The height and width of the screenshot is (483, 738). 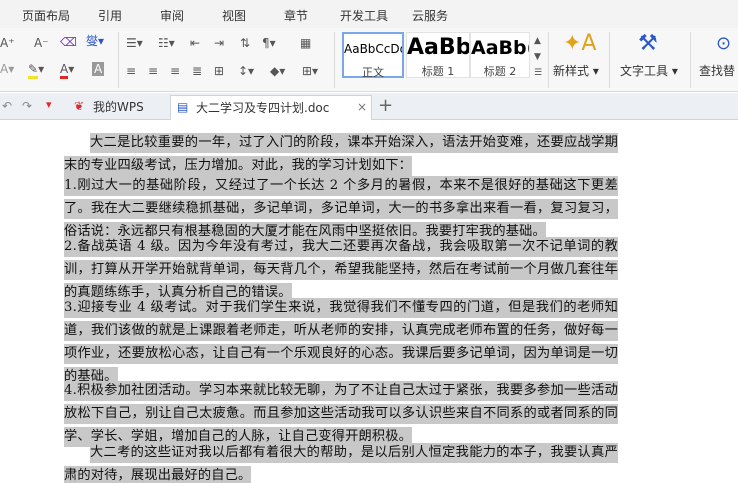 I want to click on document-tab-bar: ↶ ↷ ▾ ❦ 我的WPS ▤ 大二学习及专四计划.doc × +, so click(x=369, y=106).